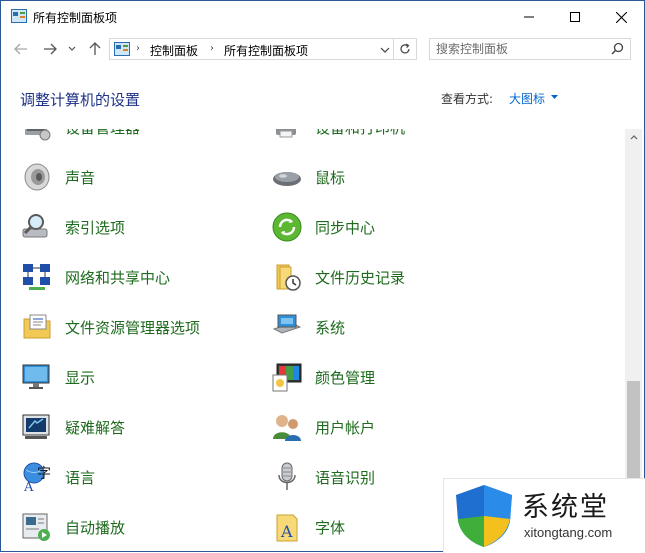 The image size is (645, 553). I want to click on item-file-explorer-options: 文件资源管理器选项, so click(110, 327).